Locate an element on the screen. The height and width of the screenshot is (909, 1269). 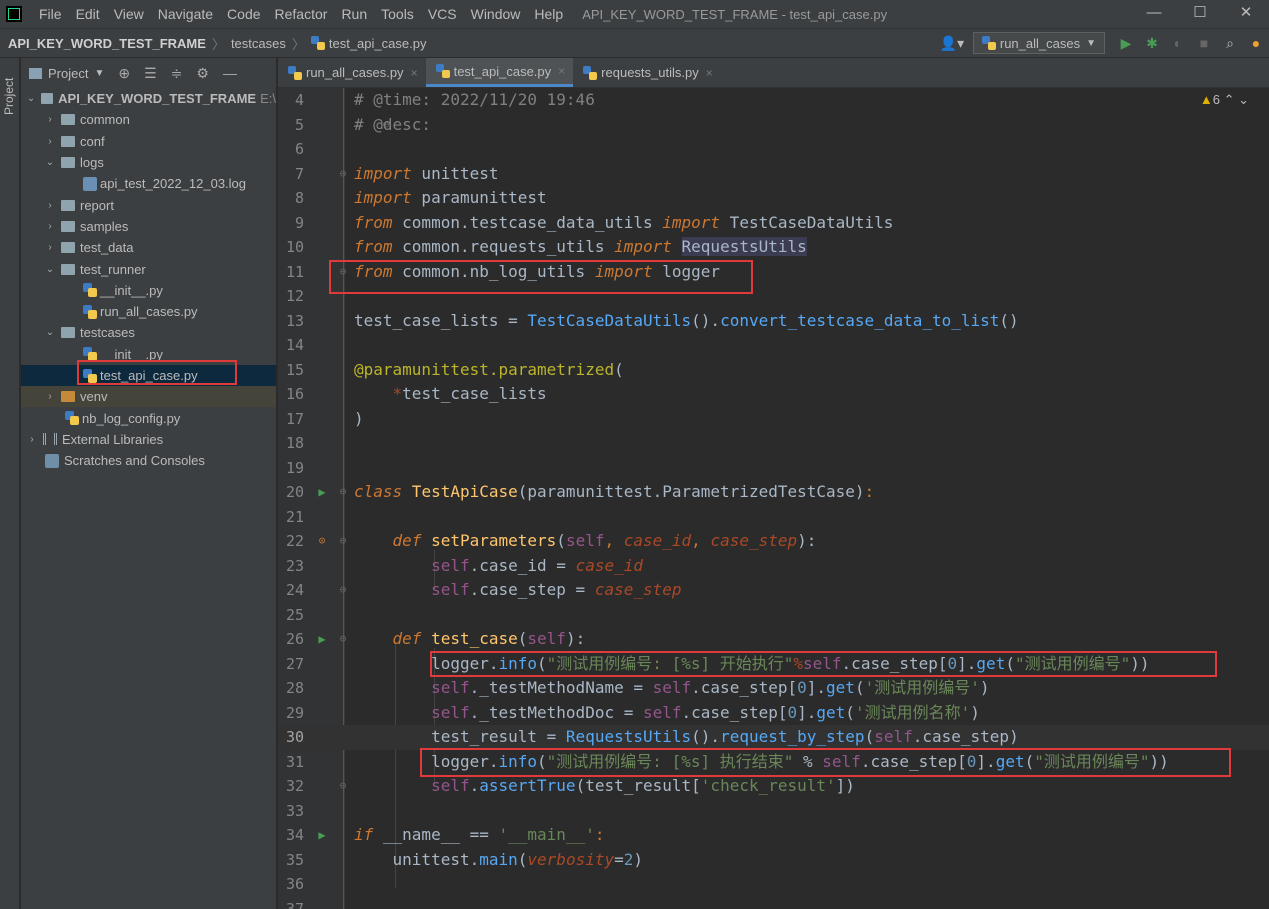
code-line: 21 is located at coordinates (773, 517).